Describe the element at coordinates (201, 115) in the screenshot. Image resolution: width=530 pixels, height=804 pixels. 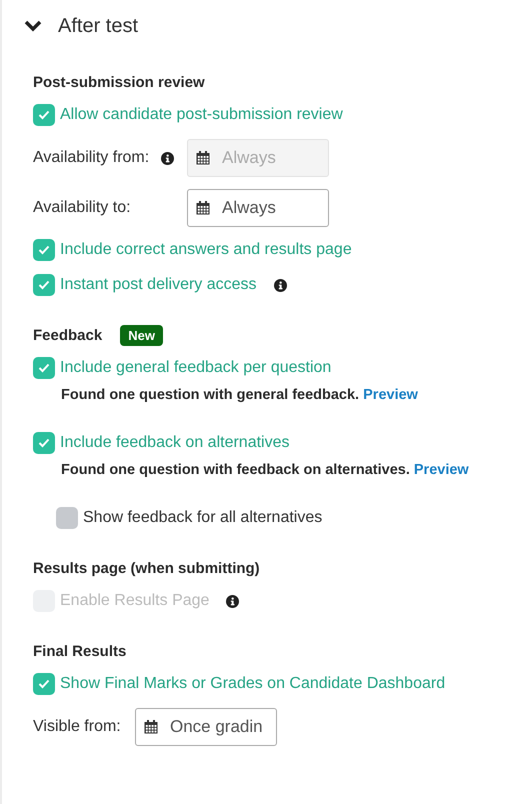
I see `checkbox-label: Allow candidate post-submission review` at that location.